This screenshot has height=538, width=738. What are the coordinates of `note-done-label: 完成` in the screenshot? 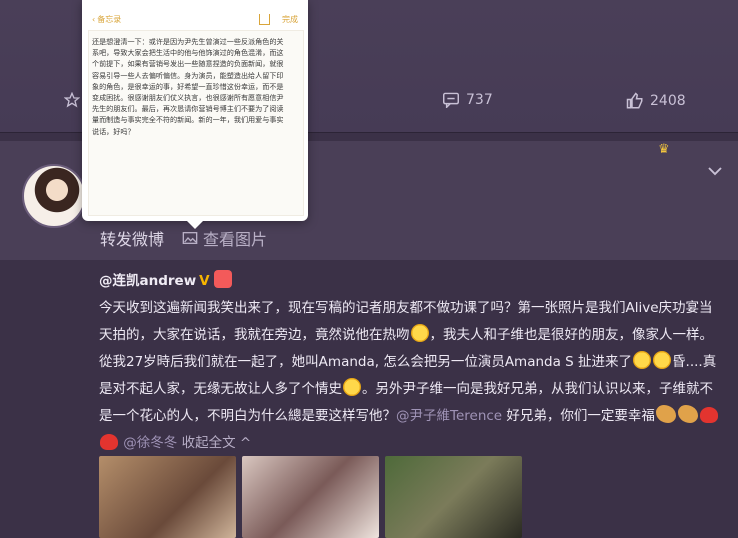 It's located at (290, 19).